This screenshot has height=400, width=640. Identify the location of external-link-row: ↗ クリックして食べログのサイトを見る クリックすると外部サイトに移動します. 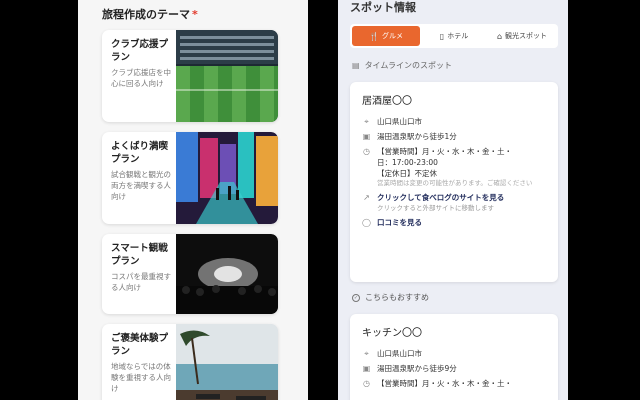
(454, 202).